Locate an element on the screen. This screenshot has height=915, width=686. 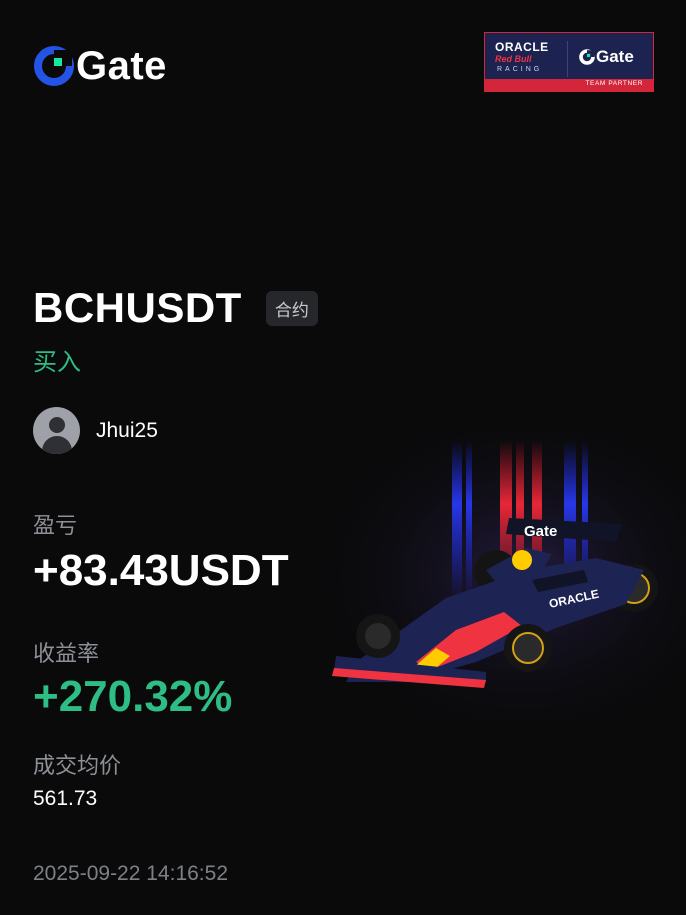
roi-value: +270.32% is located at coordinates (133, 696).